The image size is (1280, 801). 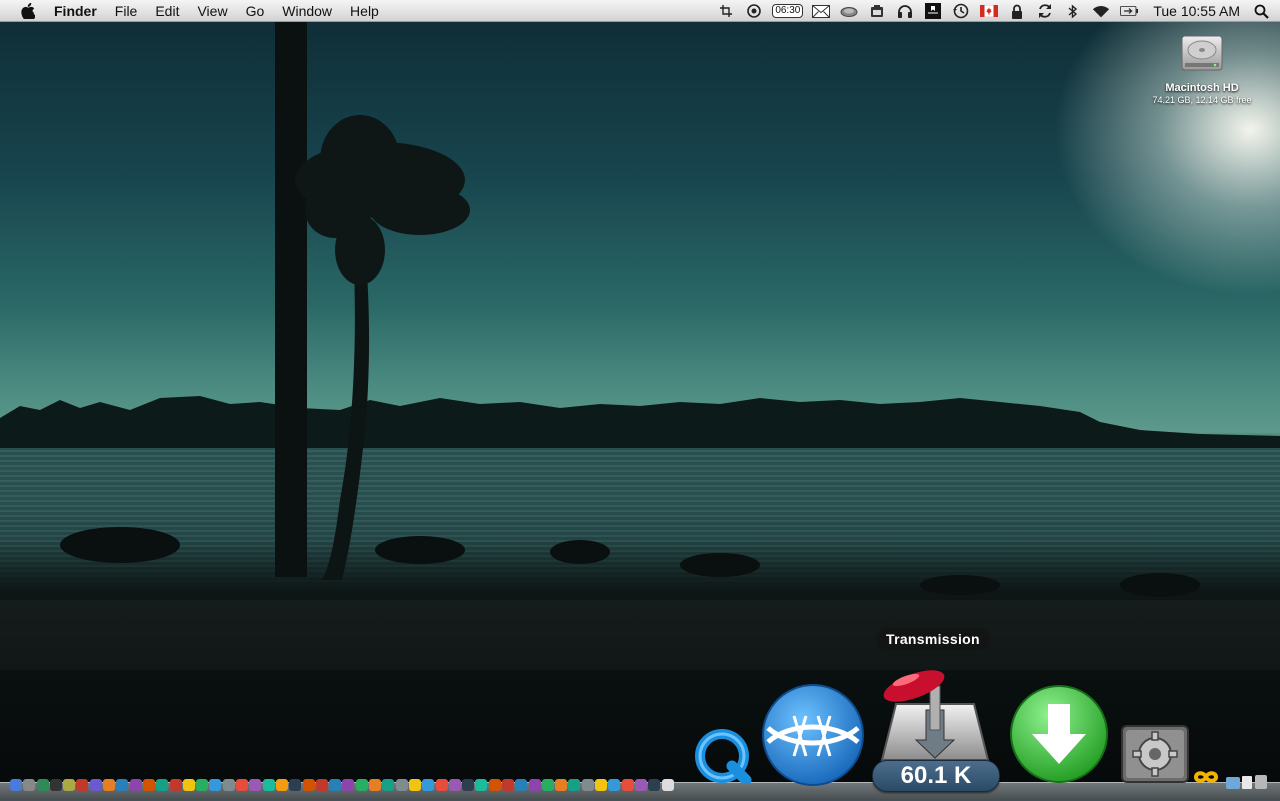 I want to click on infinity-app-icon, so click(x=1206, y=779).